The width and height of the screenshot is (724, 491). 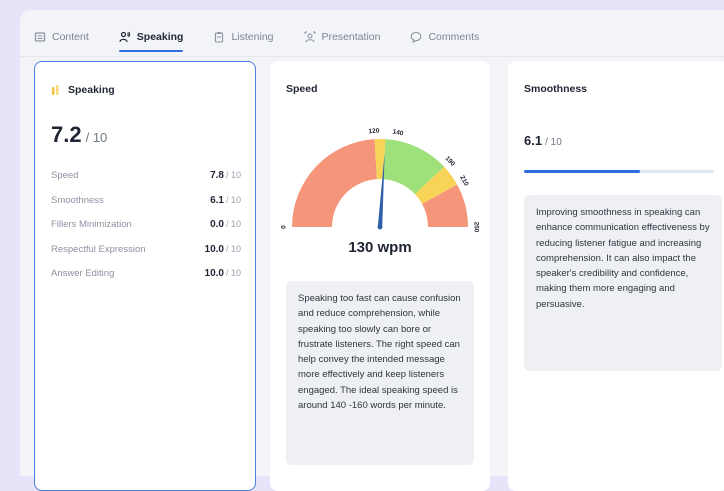 I want to click on tab-speaking: Speaking, so click(x=151, y=37).